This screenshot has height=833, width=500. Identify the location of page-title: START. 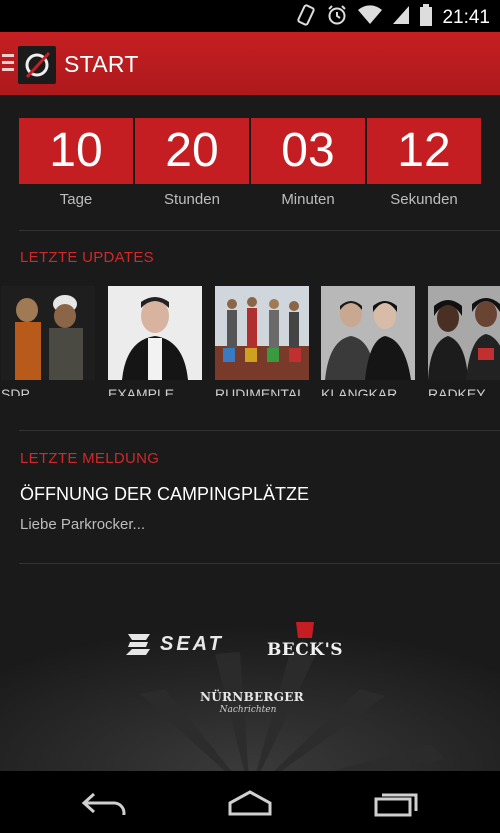
(101, 64).